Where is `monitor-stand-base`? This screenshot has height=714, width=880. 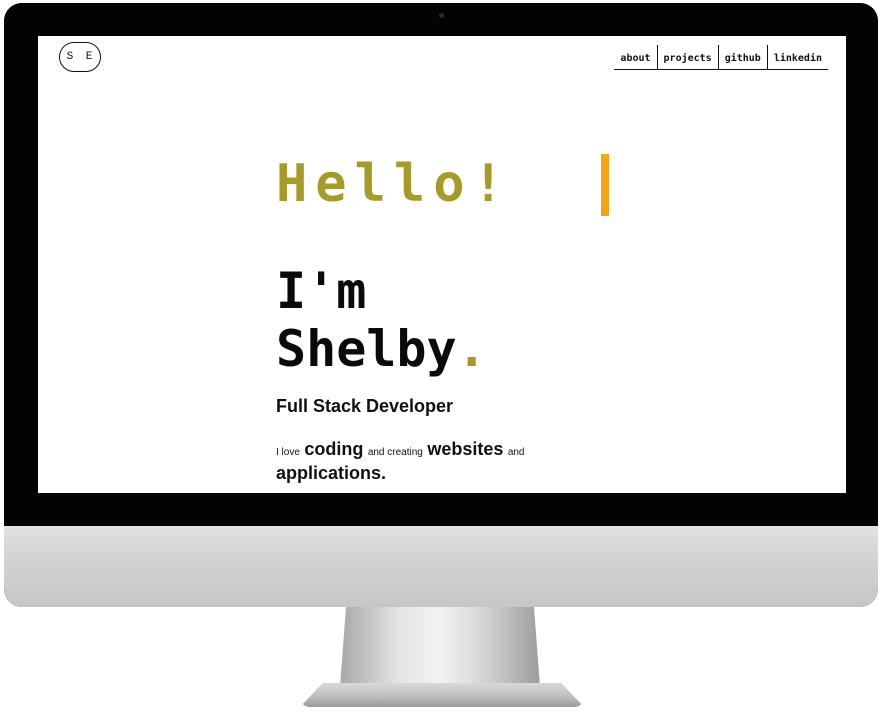
monitor-stand-base is located at coordinates (442, 695).